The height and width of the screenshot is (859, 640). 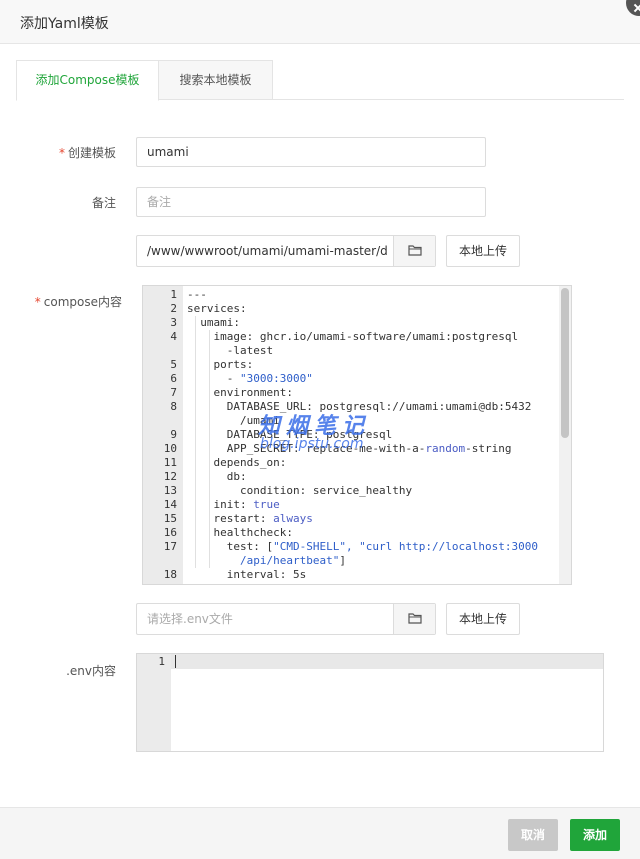 I want to click on code-segment: depends_on:, so click(x=237, y=462).